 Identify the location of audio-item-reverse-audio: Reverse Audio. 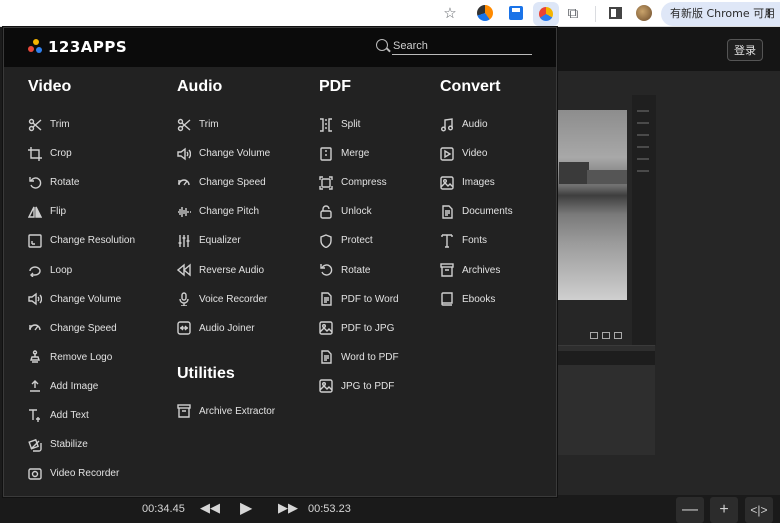
(226, 269).